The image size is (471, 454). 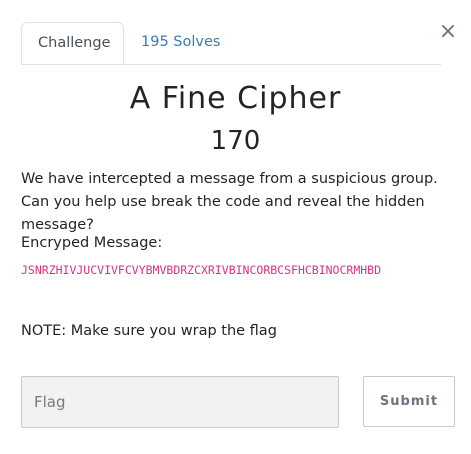 I want to click on challenge-title: A Fine Cipher, so click(x=235, y=98).